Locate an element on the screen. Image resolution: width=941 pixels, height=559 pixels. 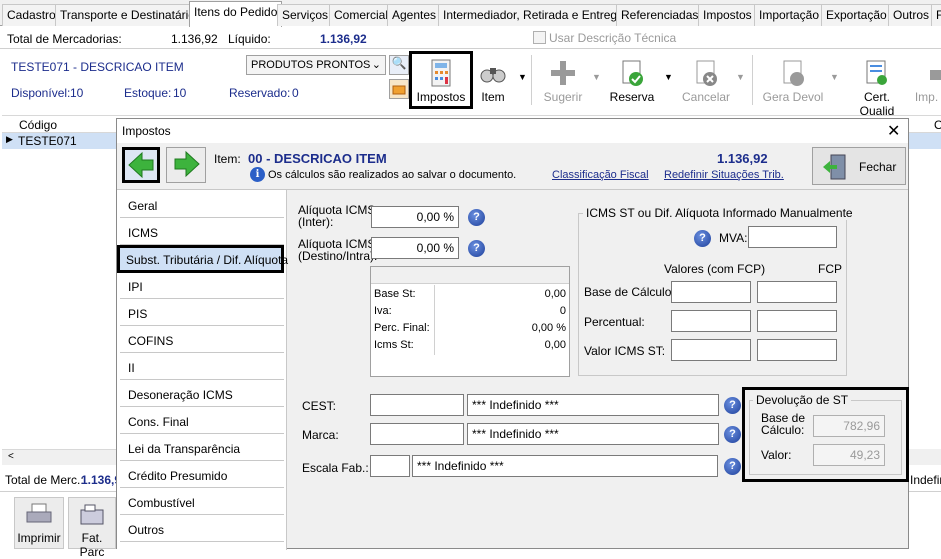
printer-icon is located at coordinates (39, 513).